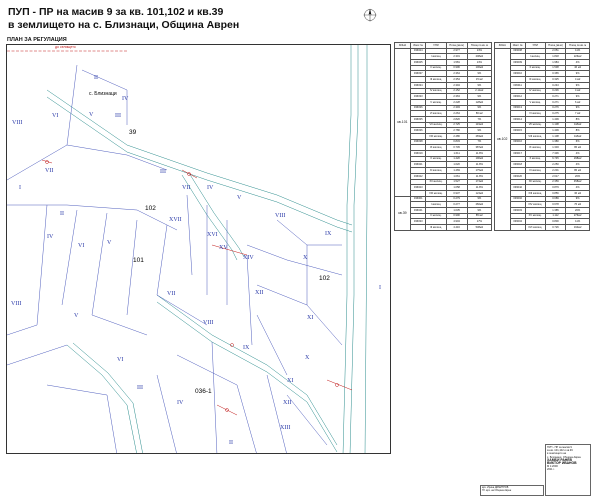  Describe the element at coordinates (535, 227) in the screenshot. I see `table-cell: XVI жилищ.` at that location.